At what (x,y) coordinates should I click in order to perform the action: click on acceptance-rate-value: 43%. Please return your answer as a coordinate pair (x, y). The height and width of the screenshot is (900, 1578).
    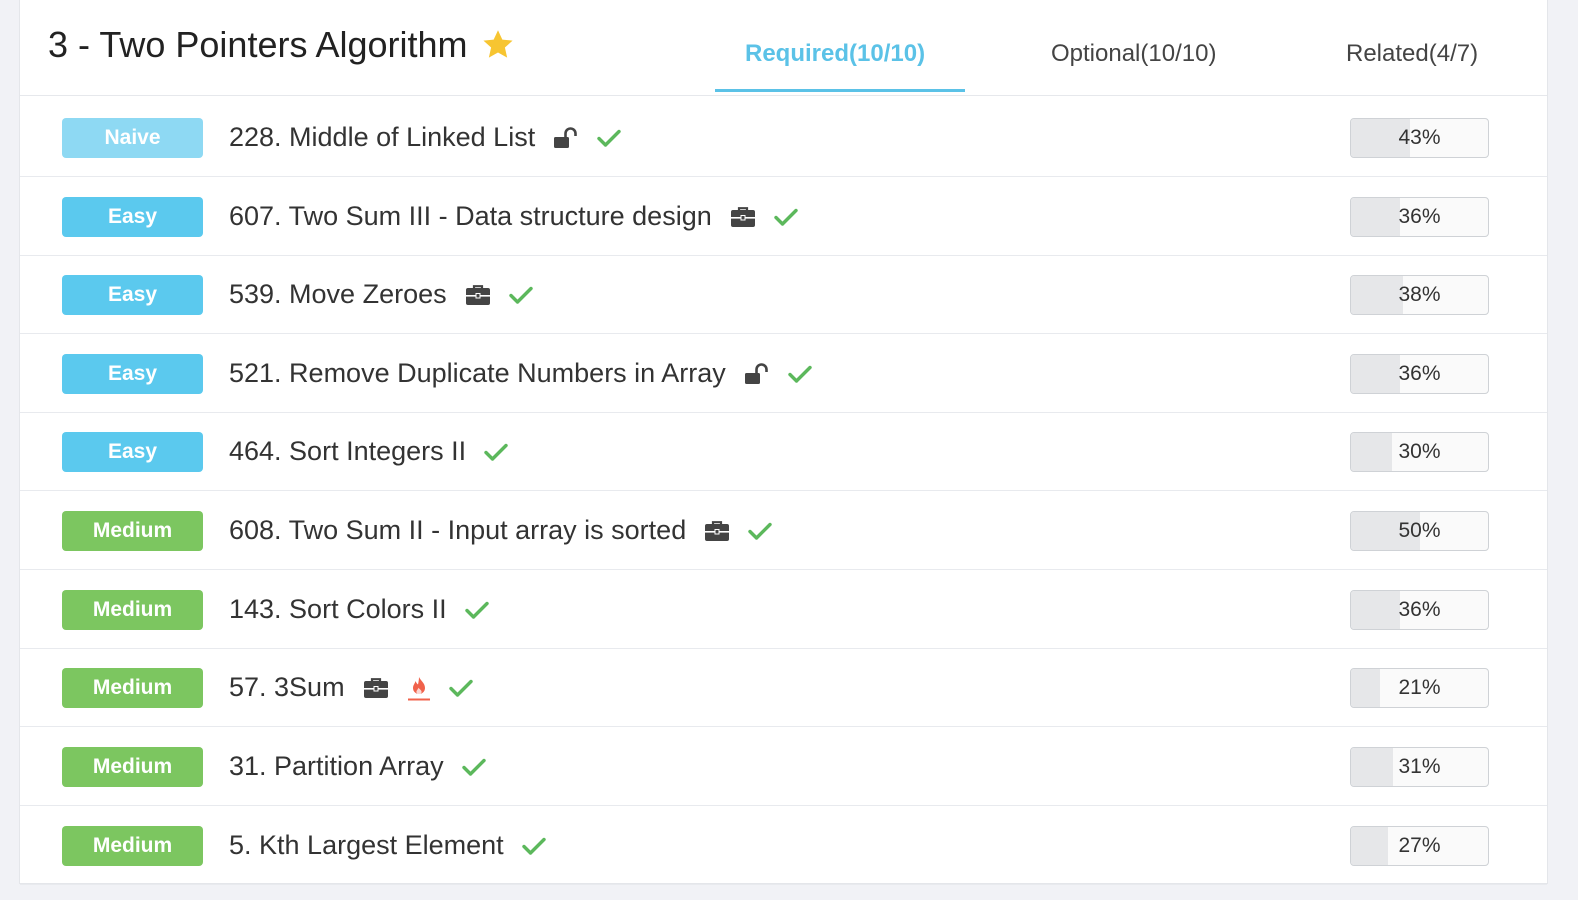
    Looking at the image, I should click on (1419, 137).